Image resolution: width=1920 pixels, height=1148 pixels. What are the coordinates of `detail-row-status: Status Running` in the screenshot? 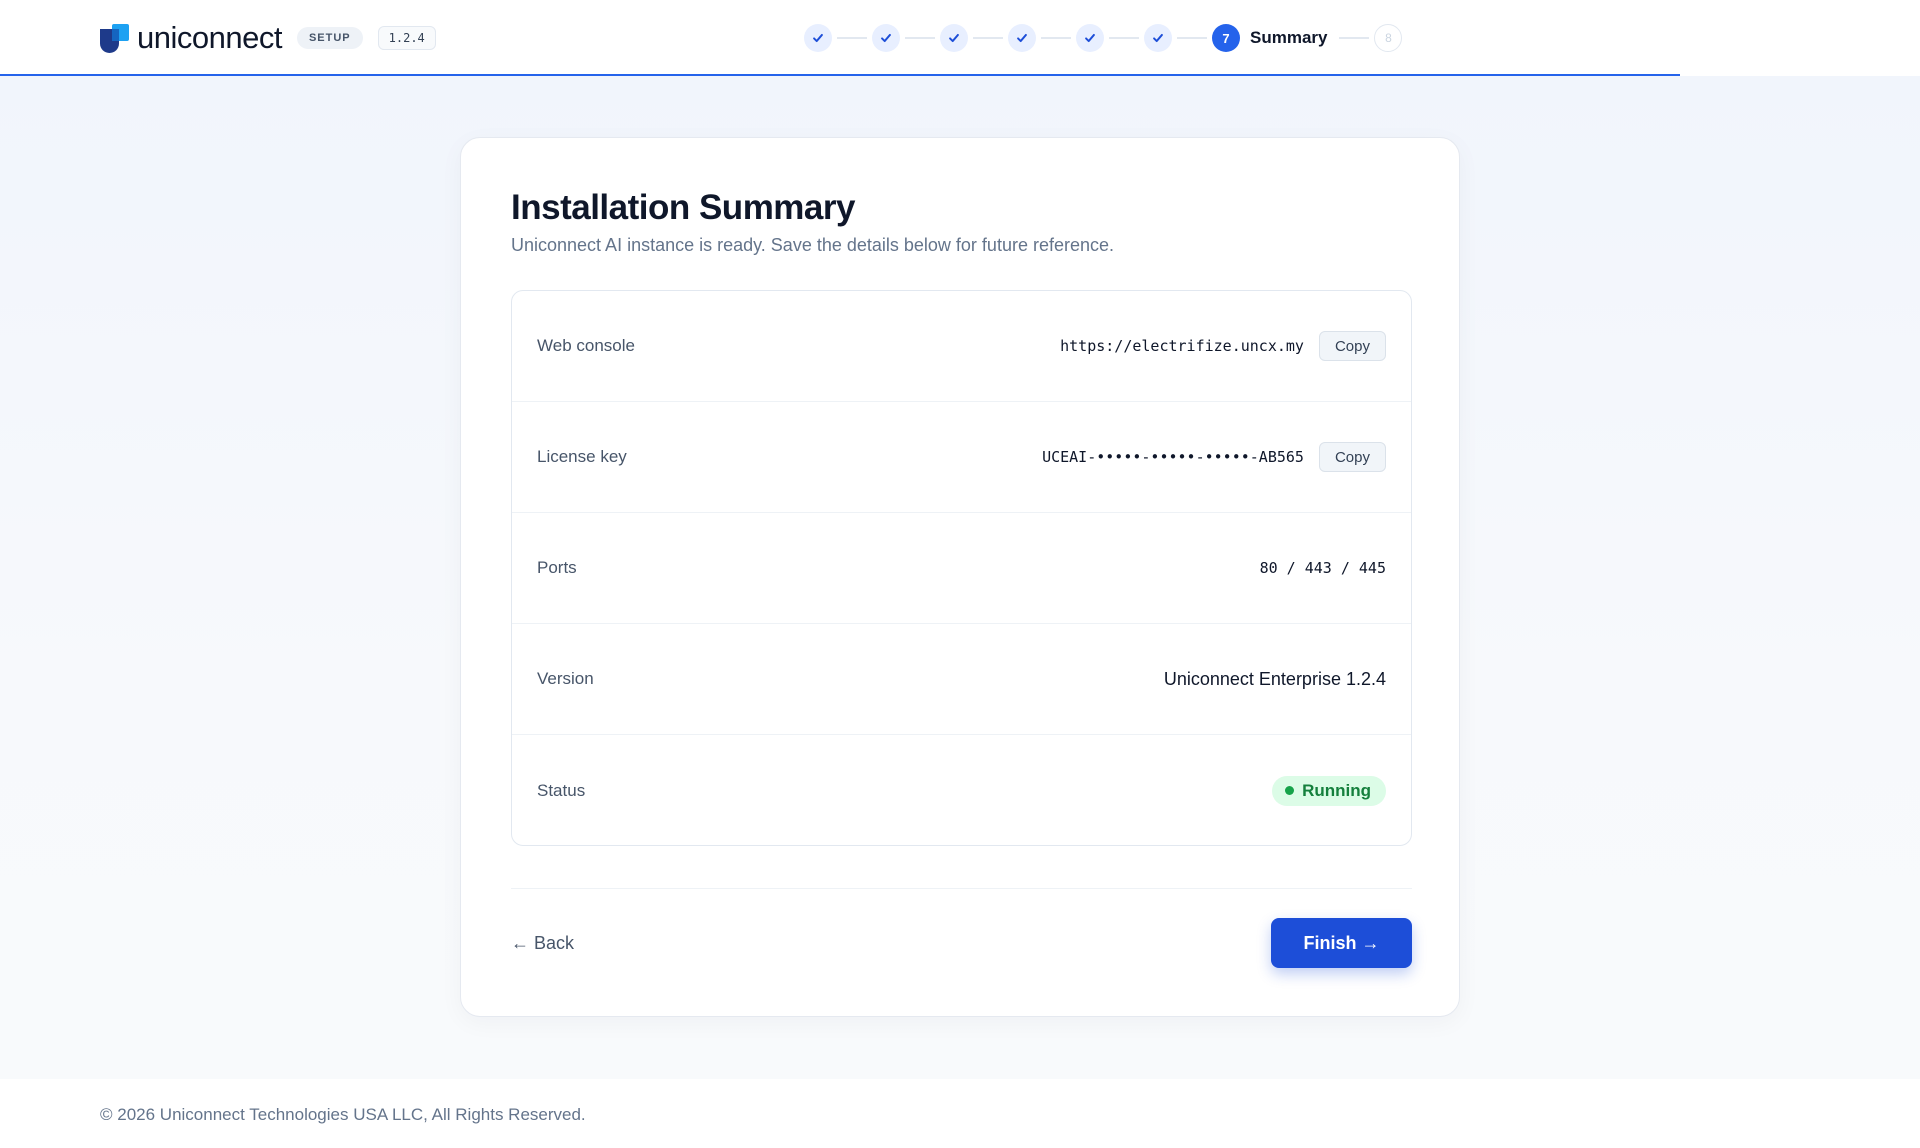 It's located at (961, 790).